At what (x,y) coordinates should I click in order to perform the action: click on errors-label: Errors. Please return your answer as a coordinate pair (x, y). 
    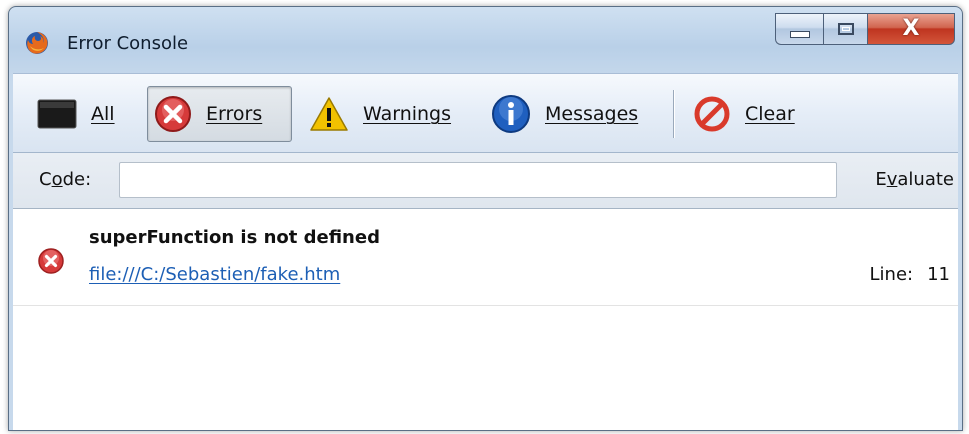
    Looking at the image, I should click on (234, 114).